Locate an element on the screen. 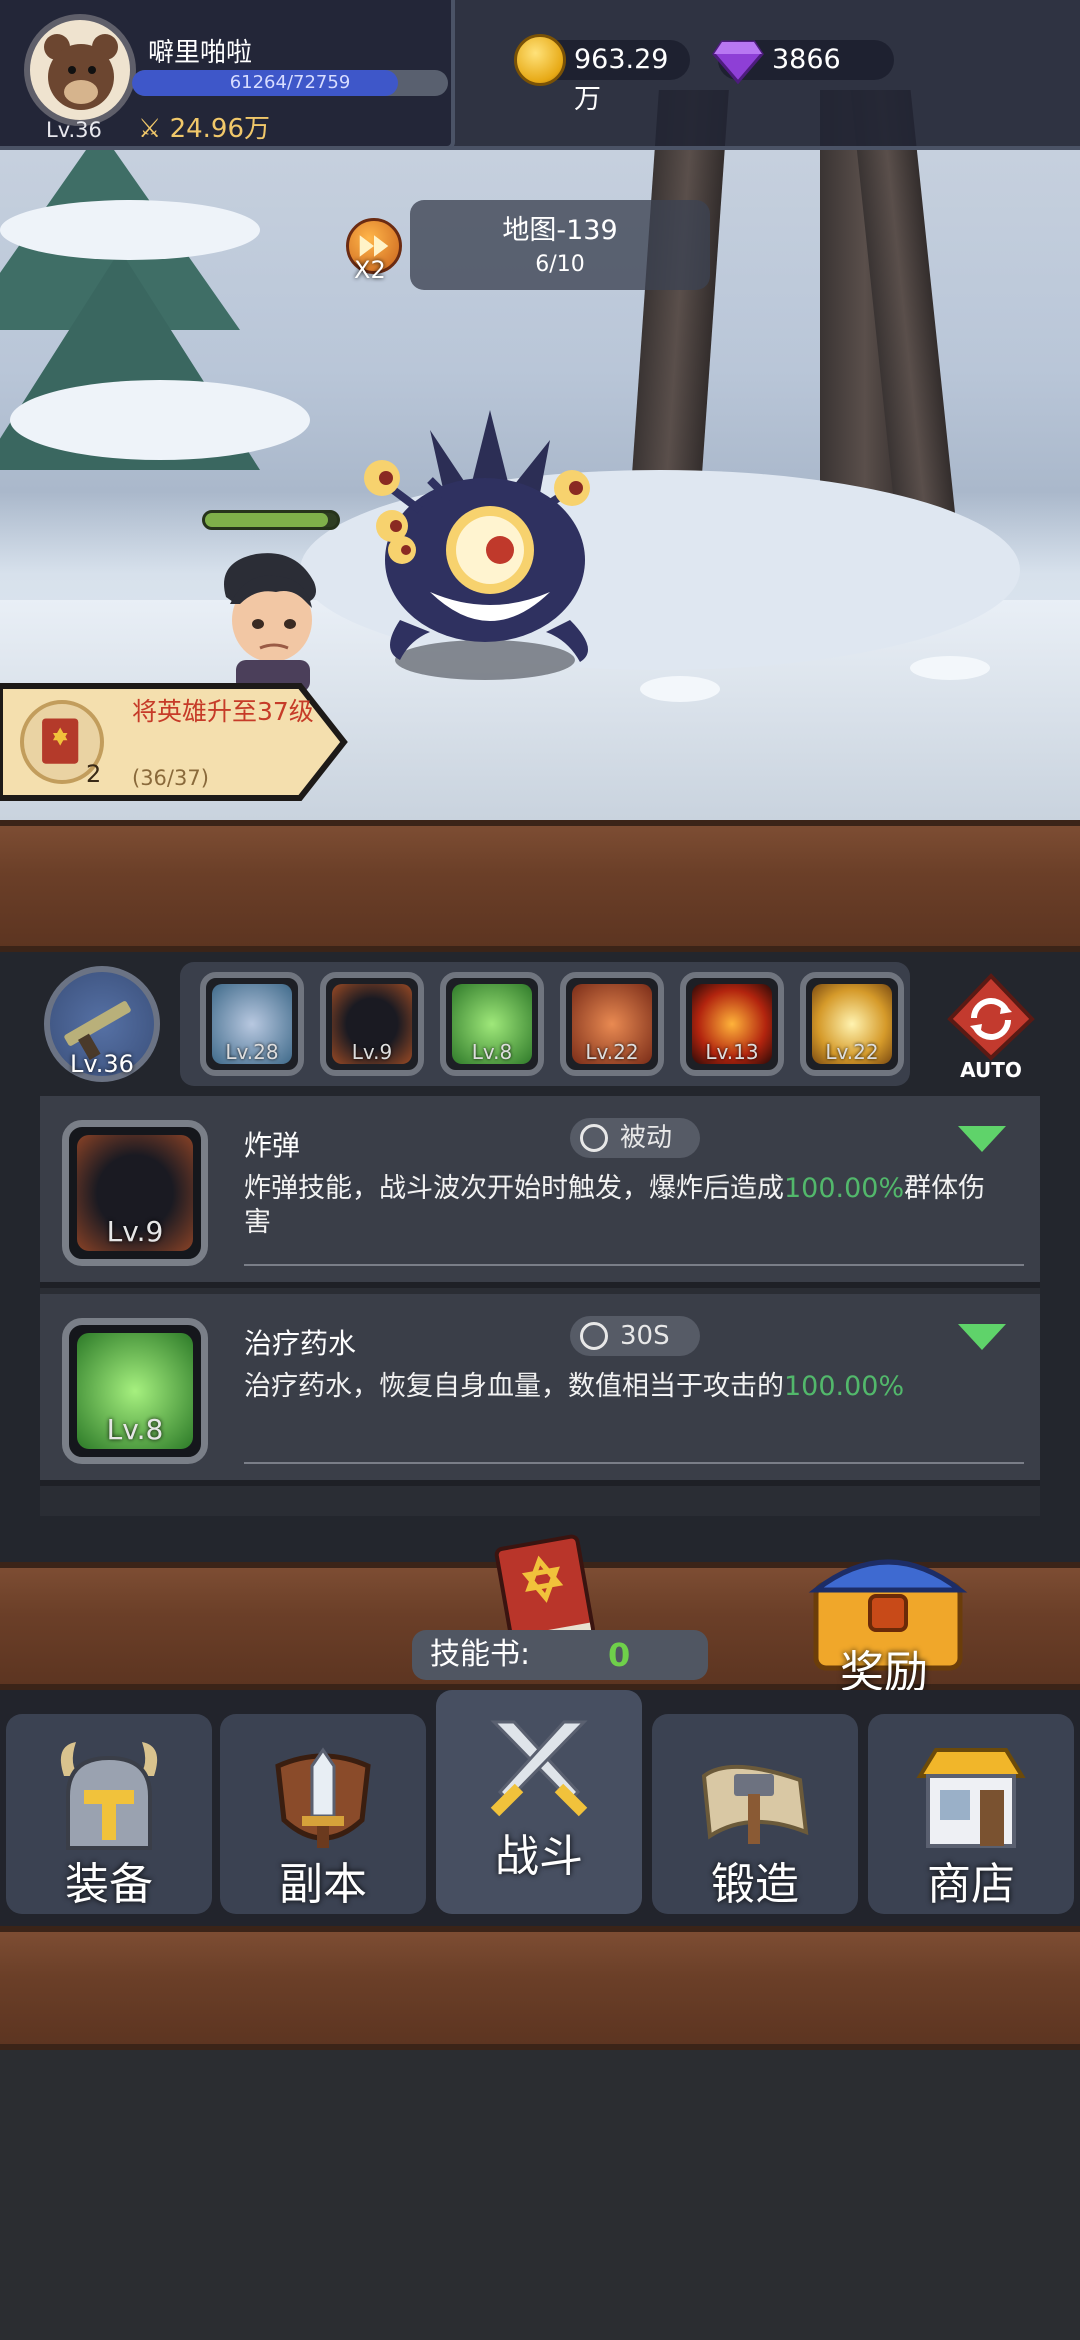 Image resolution: width=1080 pixels, height=2340 pixels. exp-text: 61264/72759 is located at coordinates (290, 82).